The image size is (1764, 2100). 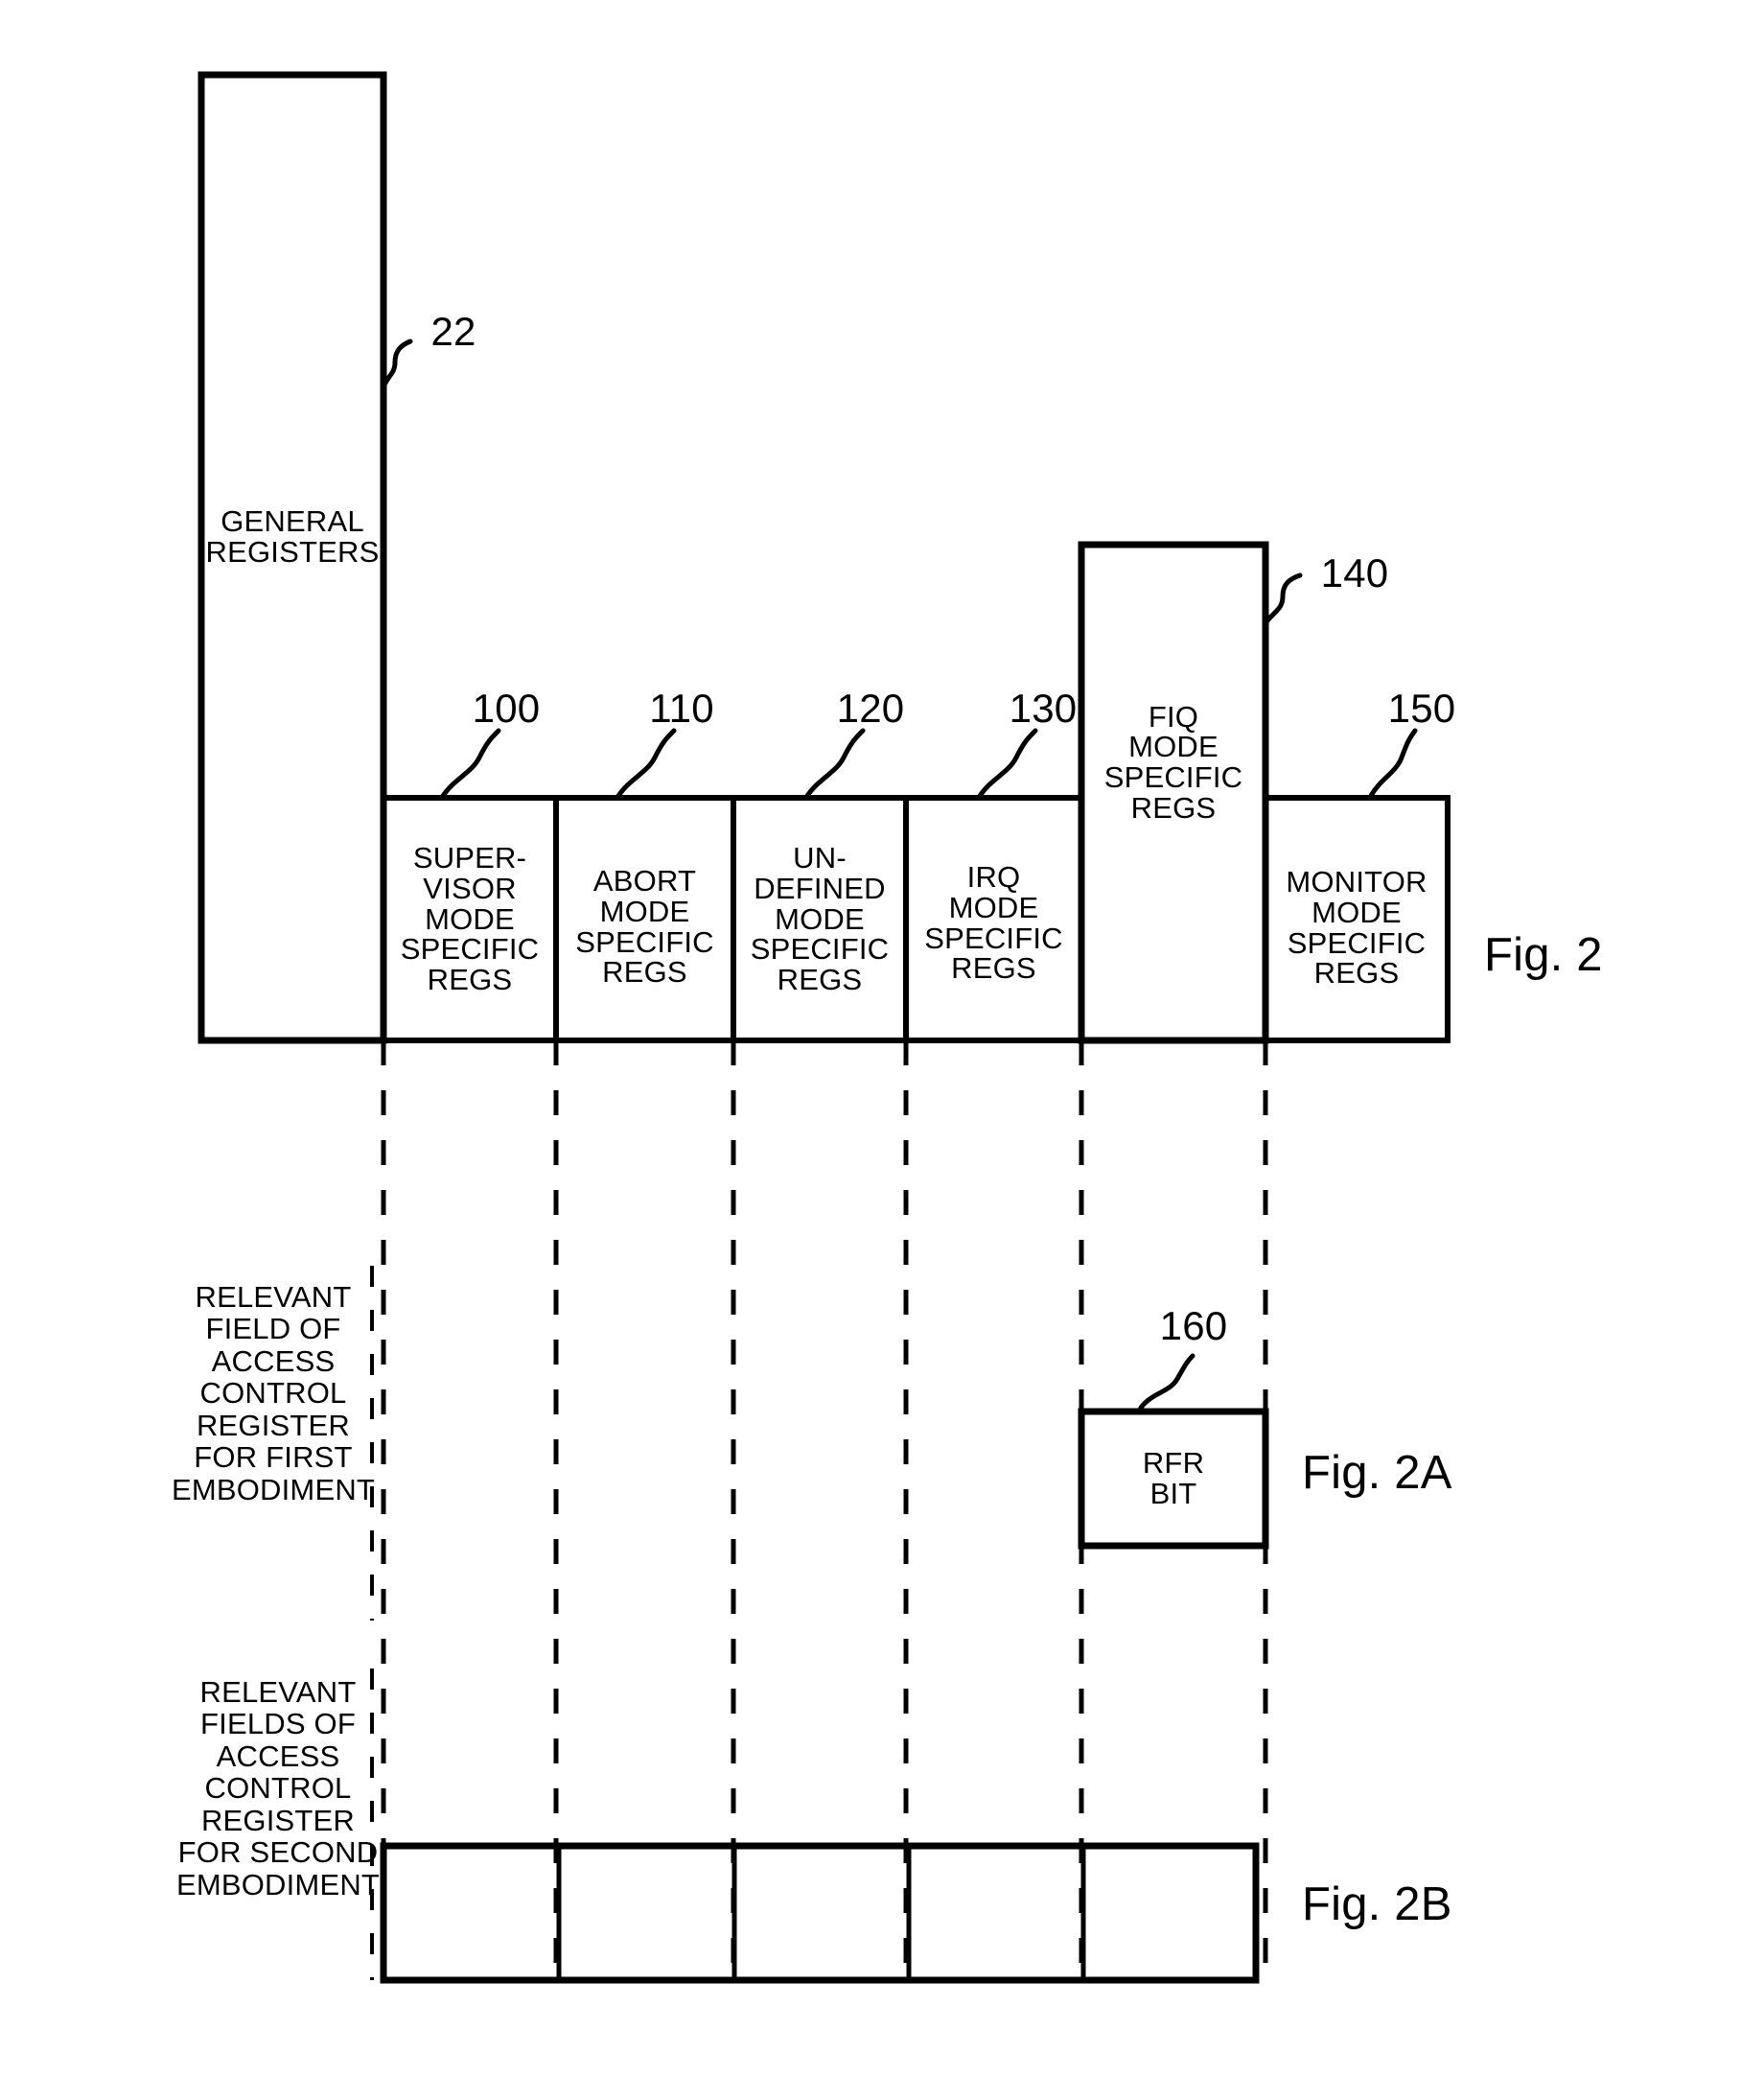 What do you see at coordinates (644, 927) in the screenshot?
I see `abort-mode-label: ABORT MODE SPECIFIC REGS` at bounding box center [644, 927].